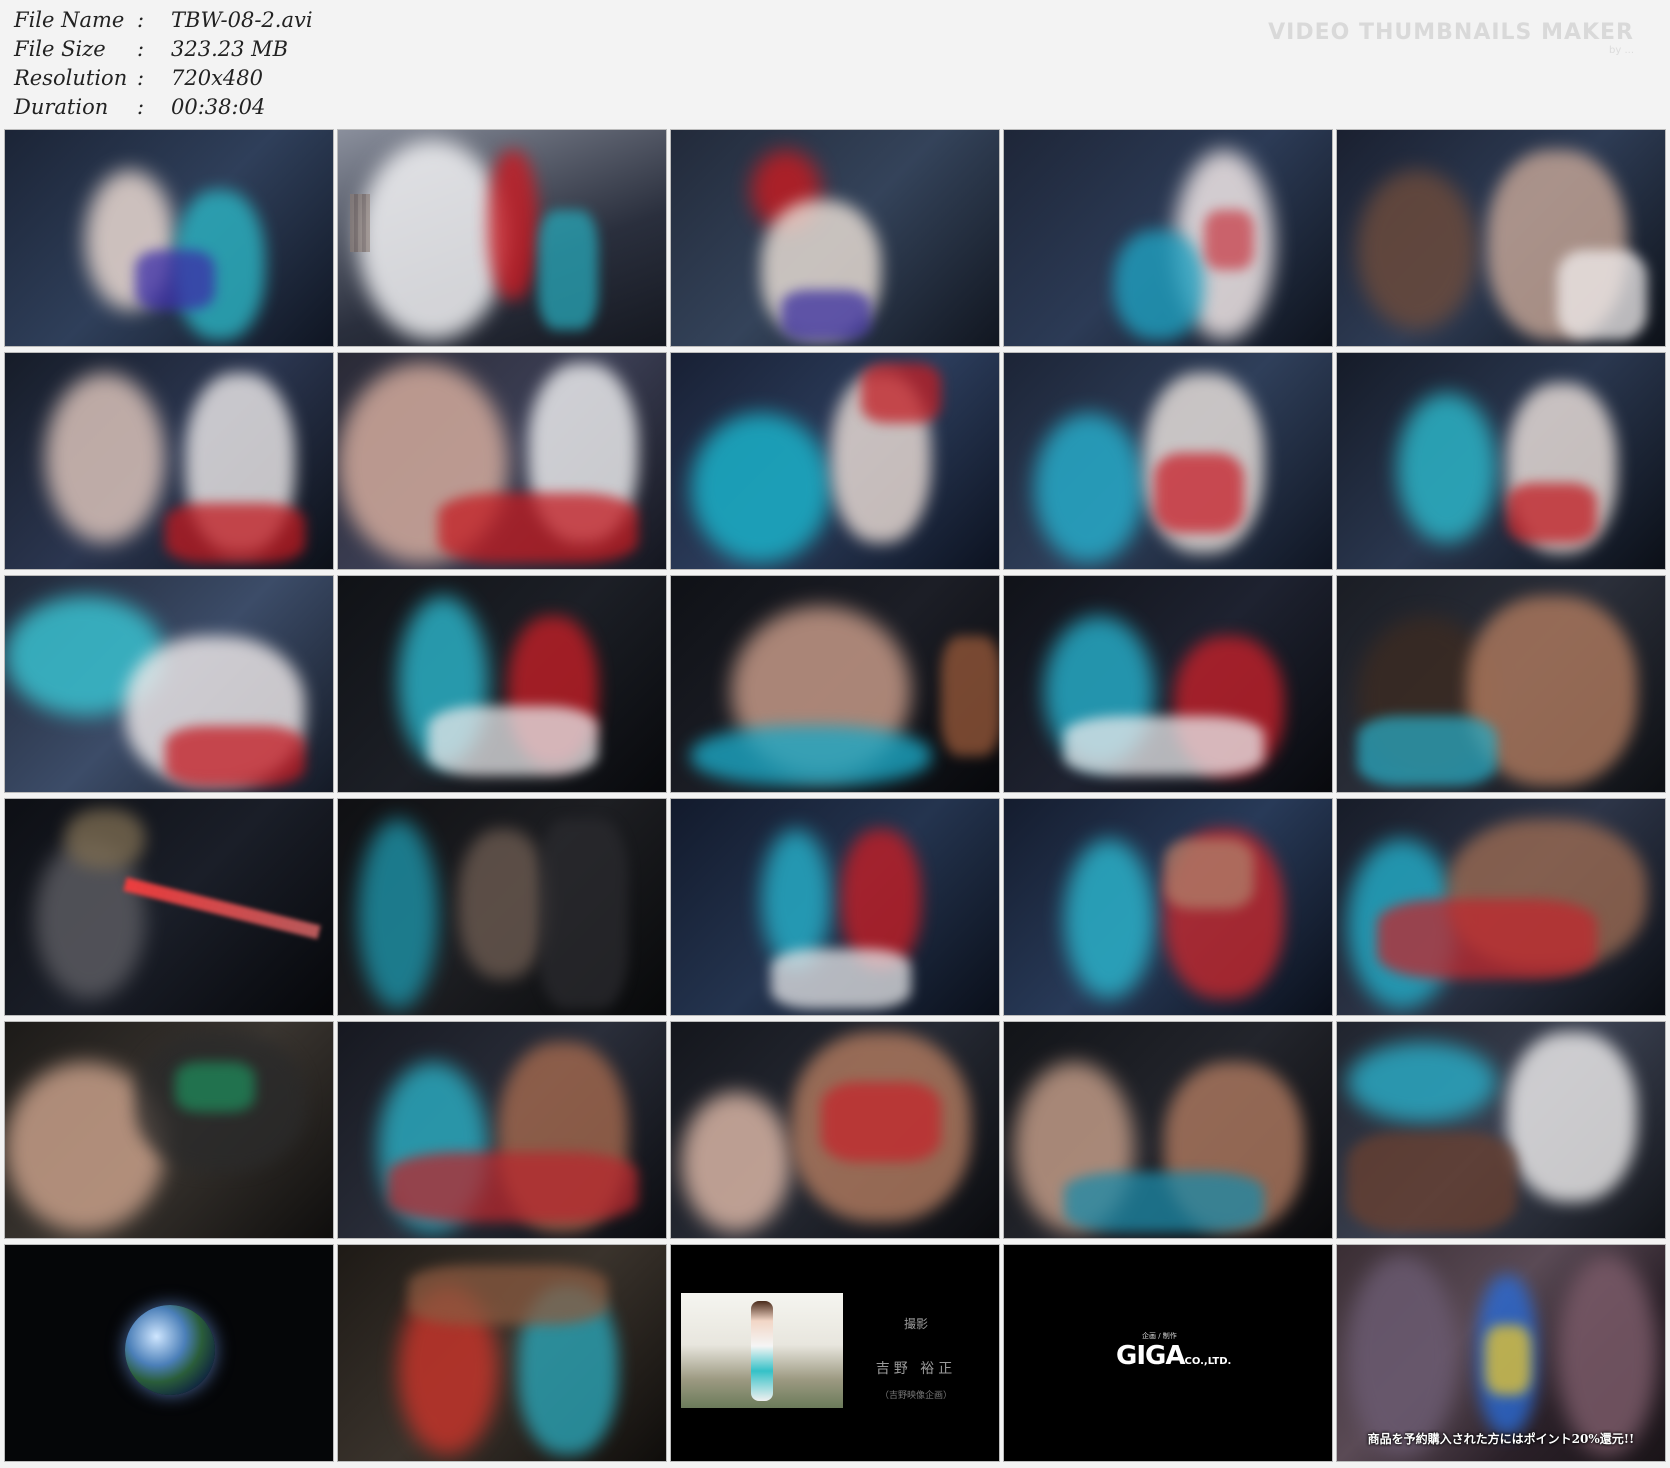 This screenshot has height=1468, width=1670. I want to click on figure, so click(762, 1351).